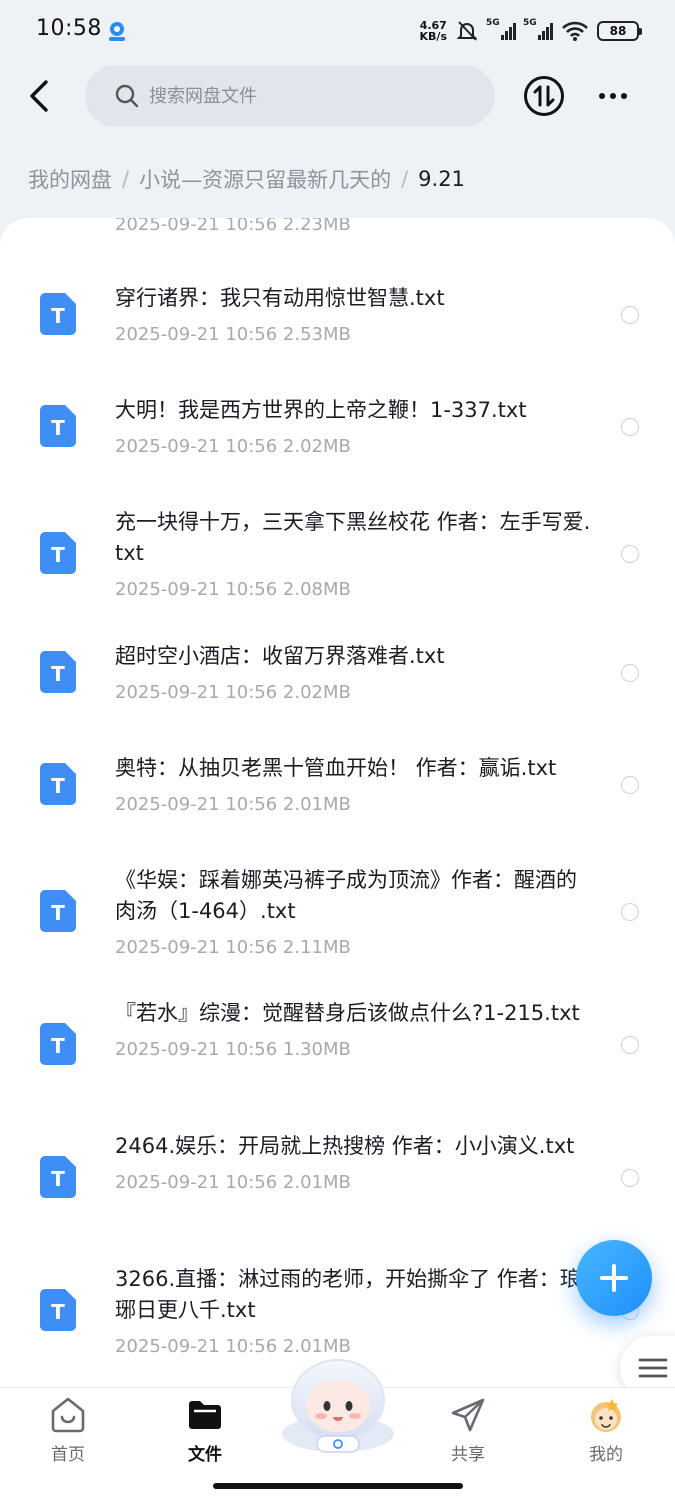 The image size is (675, 1500). I want to click on folder-icon, so click(205, 1415).